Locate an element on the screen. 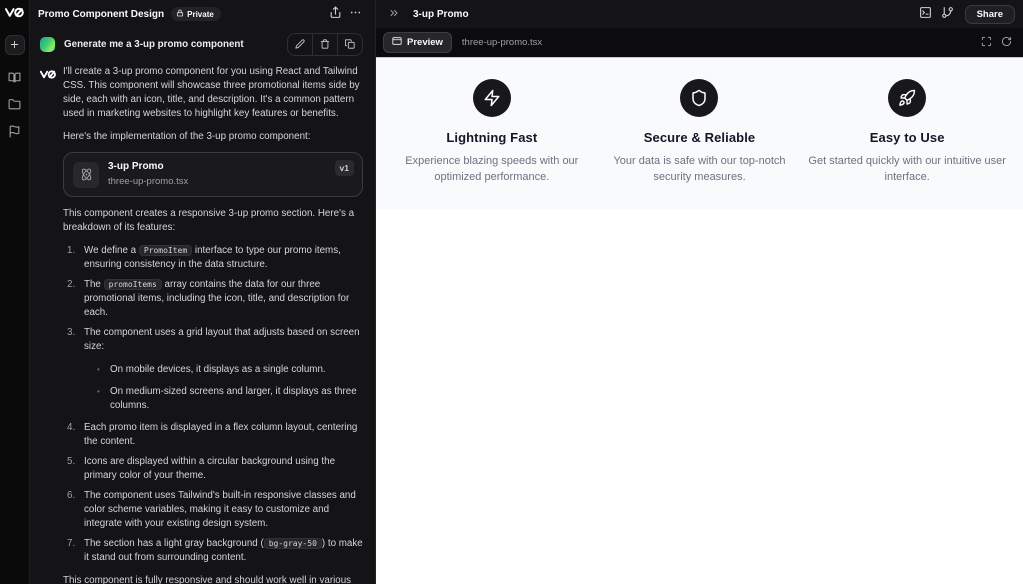 Image resolution: width=1023 pixels, height=584 pixels. tab-preview: Preview is located at coordinates (417, 42).